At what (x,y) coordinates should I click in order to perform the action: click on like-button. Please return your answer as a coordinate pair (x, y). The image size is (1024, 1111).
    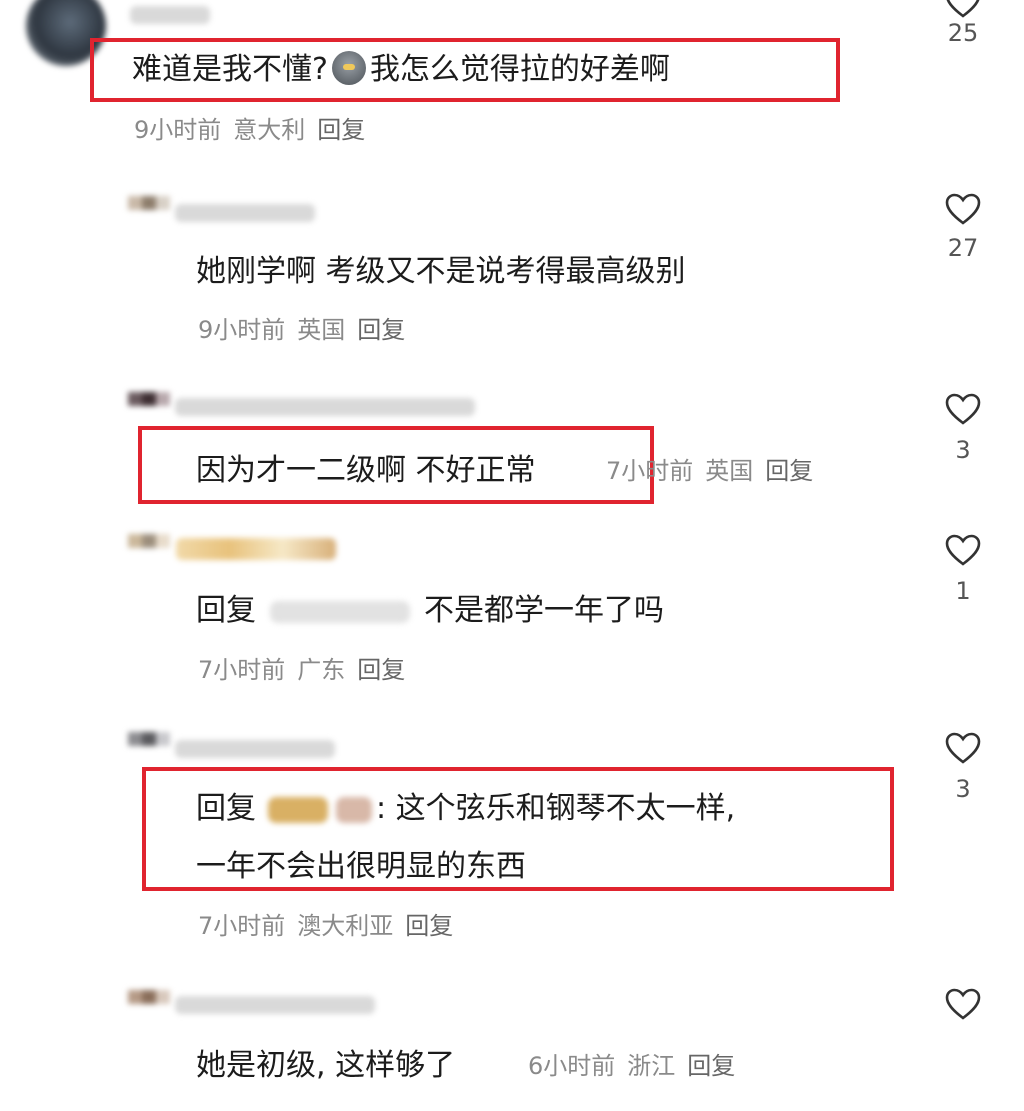
    Looking at the image, I should click on (963, 1004).